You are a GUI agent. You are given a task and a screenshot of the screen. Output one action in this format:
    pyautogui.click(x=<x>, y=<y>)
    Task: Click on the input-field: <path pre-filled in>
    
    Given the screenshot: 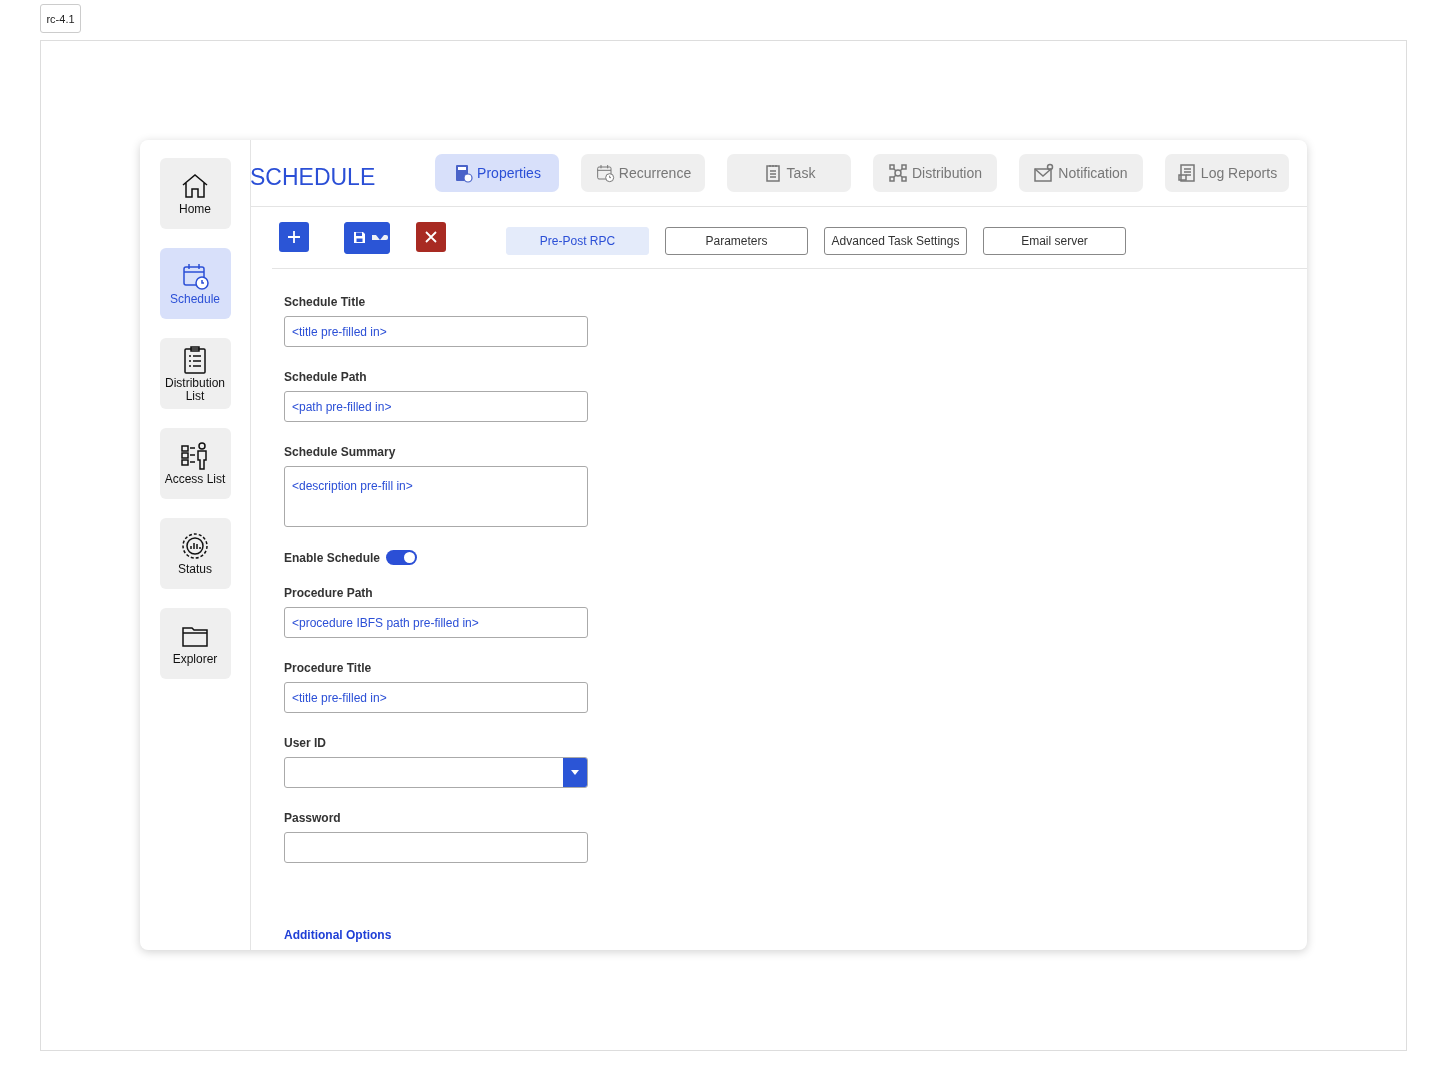 What is the action you would take?
    pyautogui.click(x=436, y=406)
    